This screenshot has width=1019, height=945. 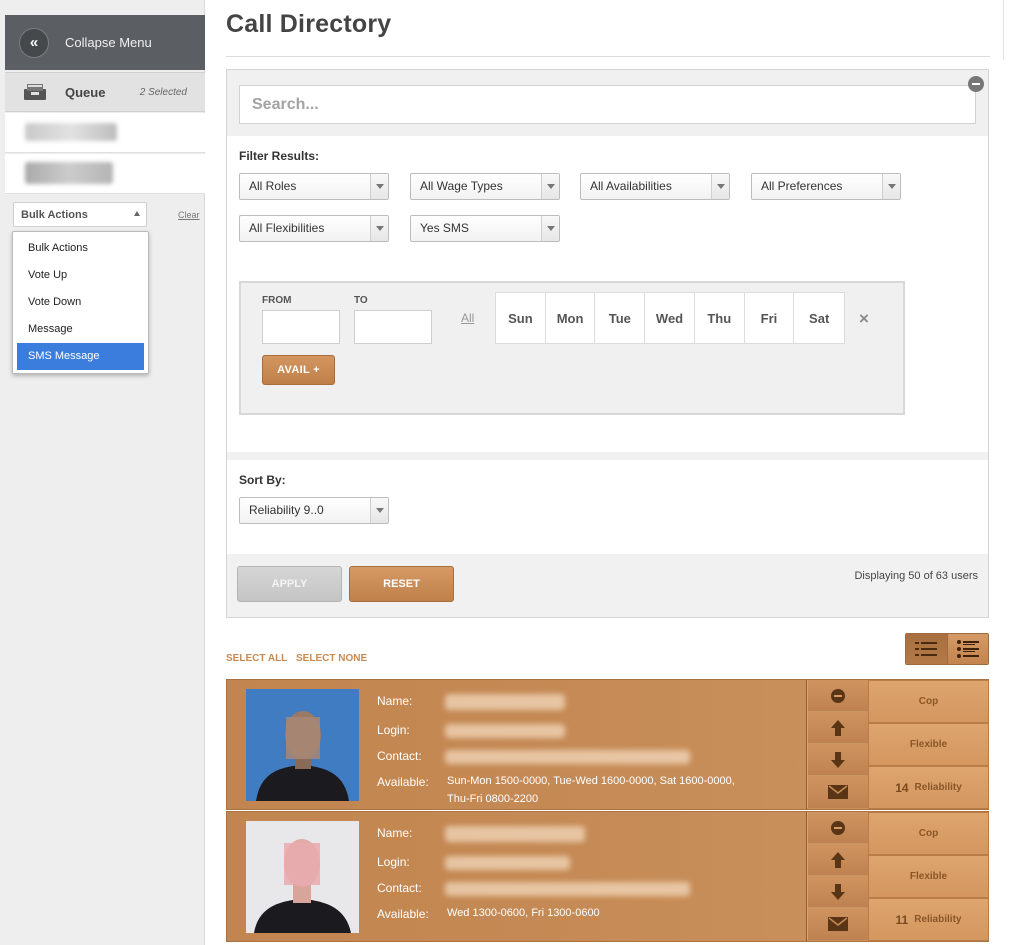 I want to click on bulk-actions-select: Bulk Actions, so click(x=80, y=214).